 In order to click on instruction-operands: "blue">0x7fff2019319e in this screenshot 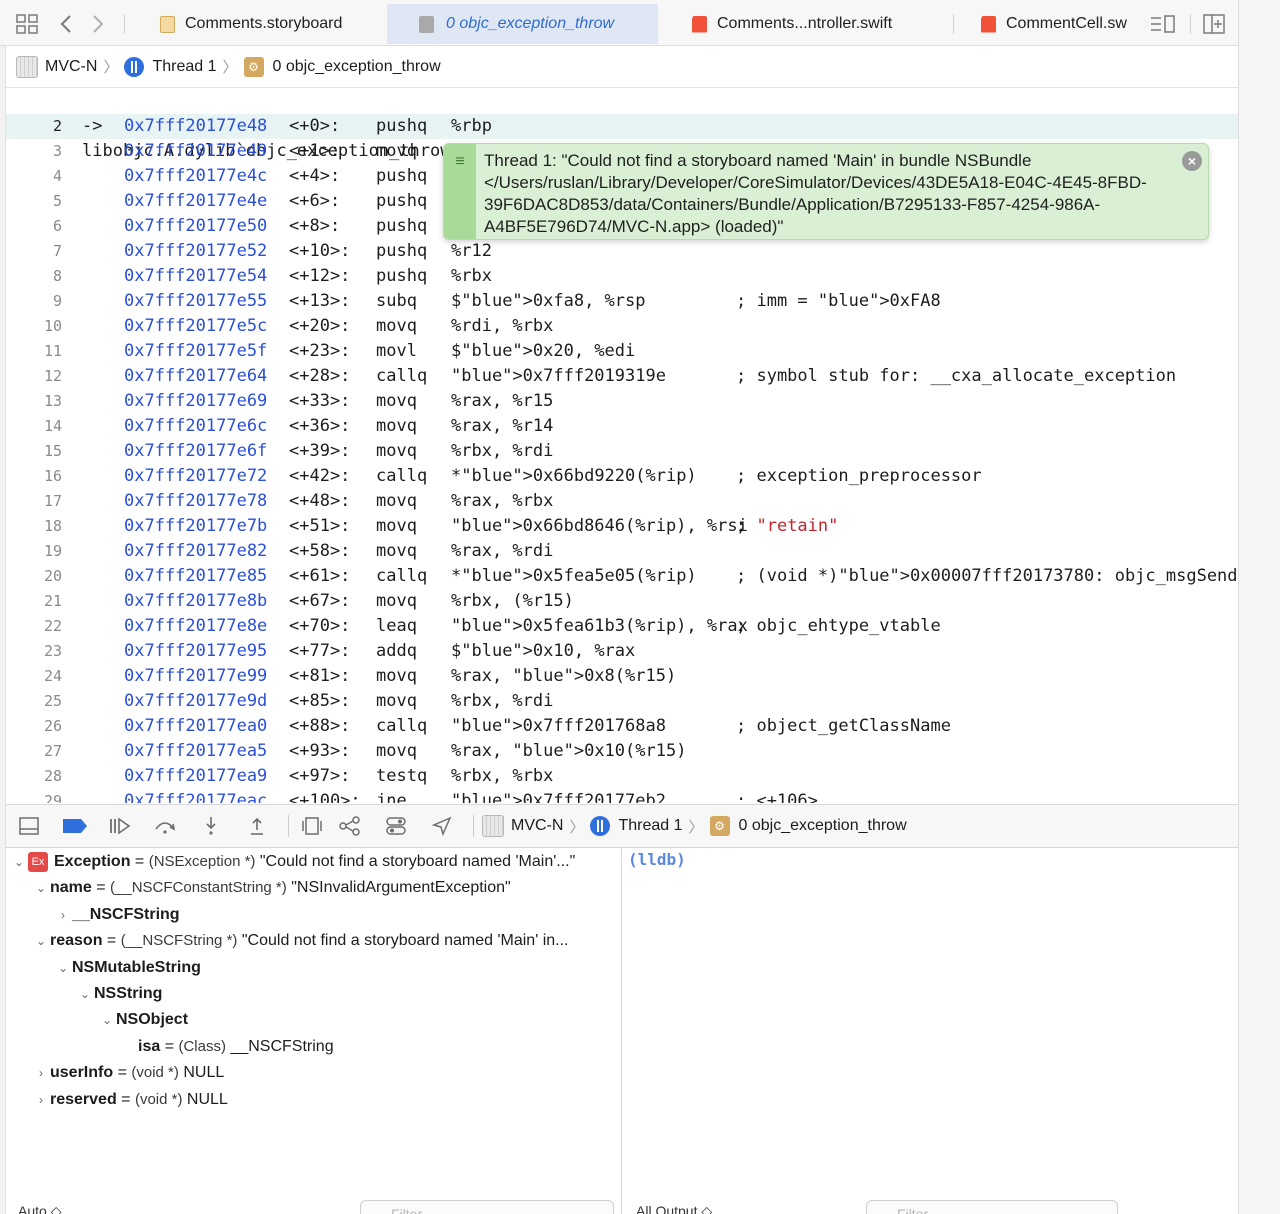, I will do `click(558, 376)`.